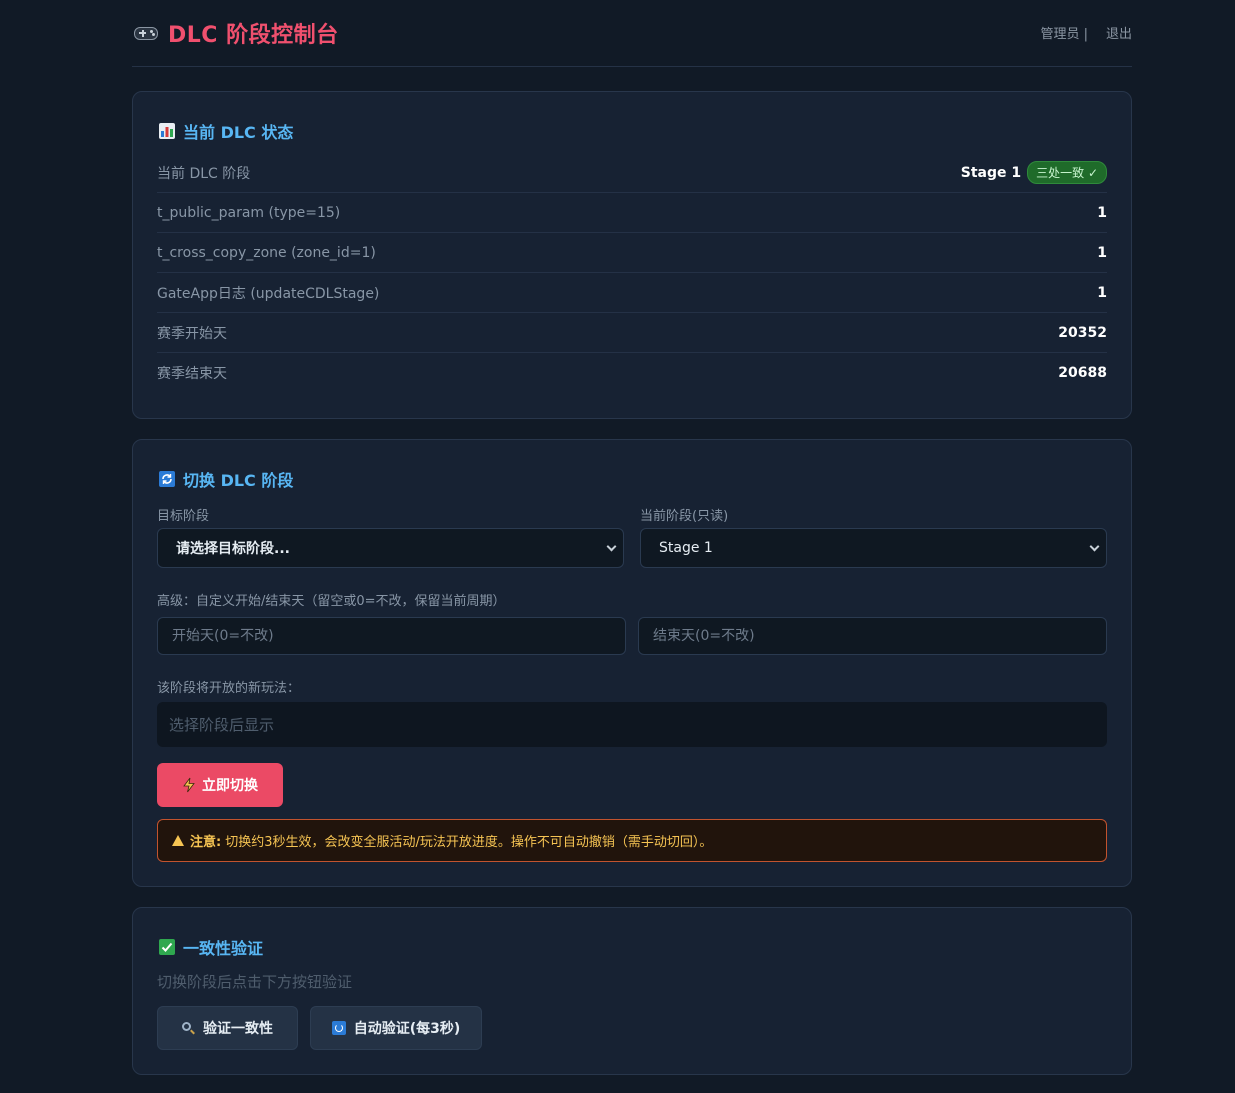  Describe the element at coordinates (632, 373) in the screenshot. I see `status-row-season-end: 赛季结束天 20688` at that location.